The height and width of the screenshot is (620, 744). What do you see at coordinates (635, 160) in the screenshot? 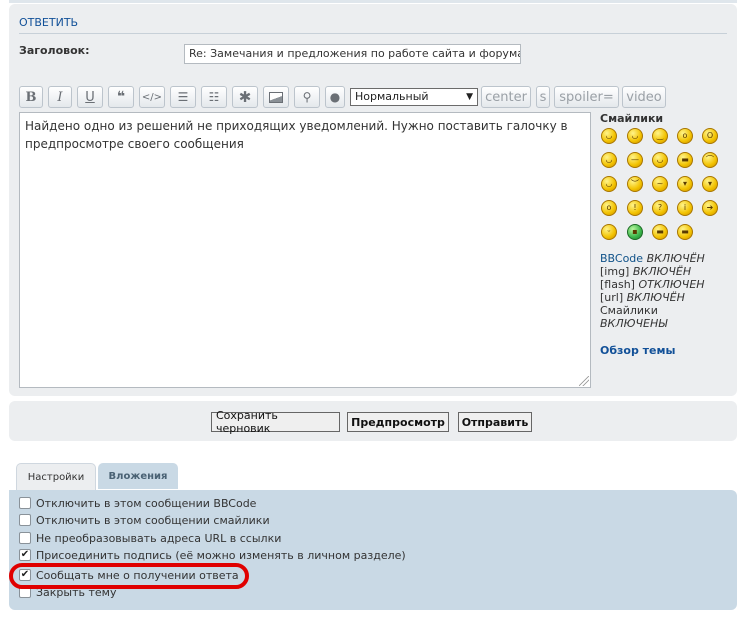
I see `smiley-icon: —` at bounding box center [635, 160].